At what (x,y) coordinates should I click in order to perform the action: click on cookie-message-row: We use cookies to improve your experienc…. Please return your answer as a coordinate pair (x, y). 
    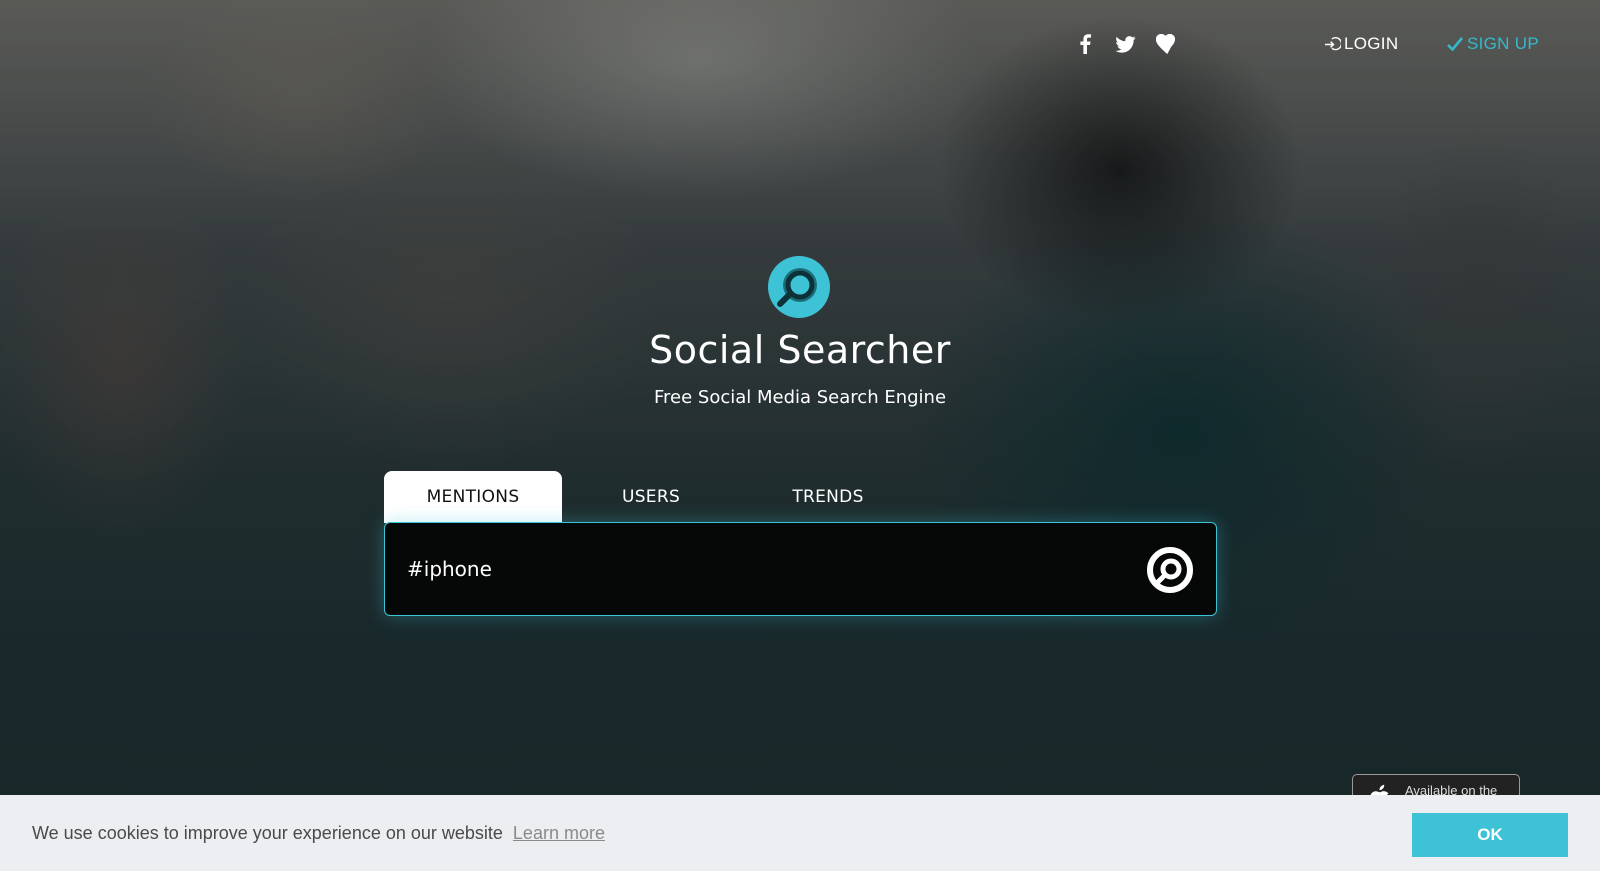
    Looking at the image, I should click on (318, 833).